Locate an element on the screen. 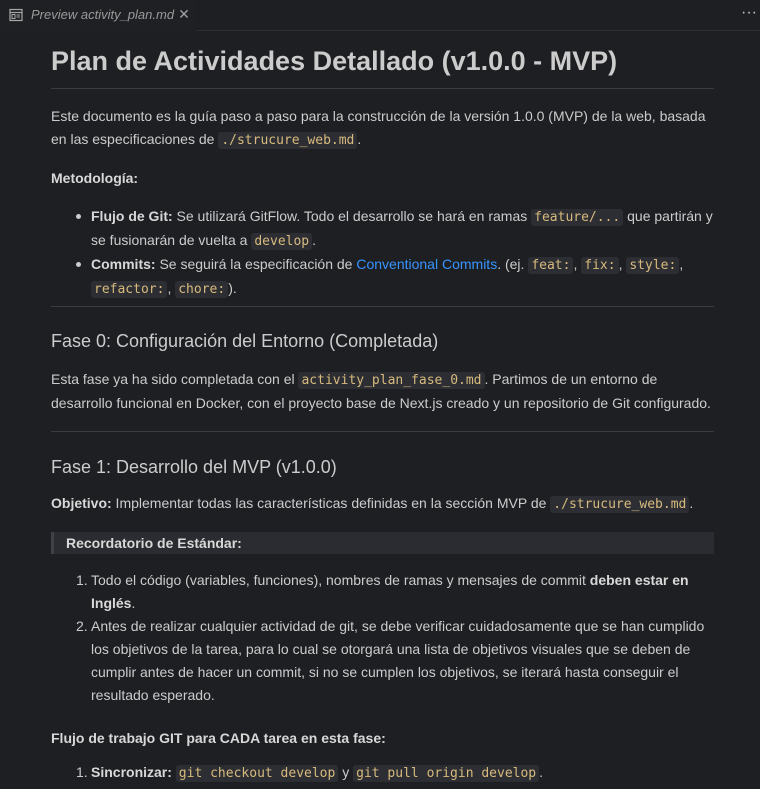 The height and width of the screenshot is (789, 760). tab-bar-border is located at coordinates (478, 30).